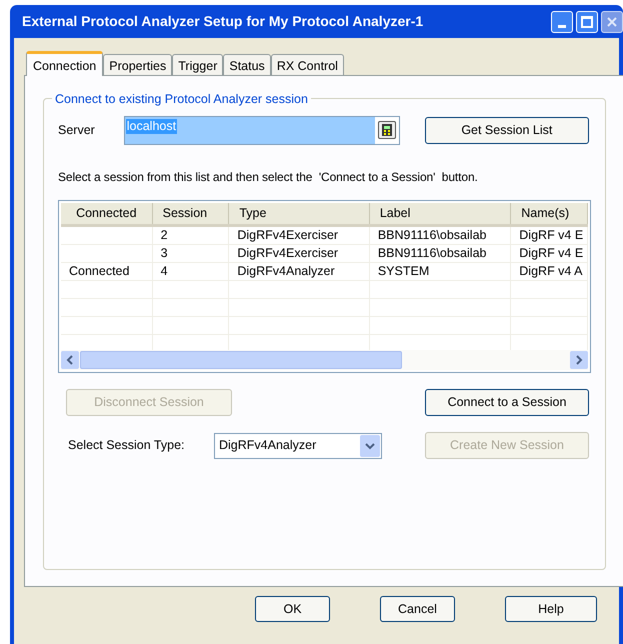  I want to click on dialog-button: Cancel, so click(417, 609).